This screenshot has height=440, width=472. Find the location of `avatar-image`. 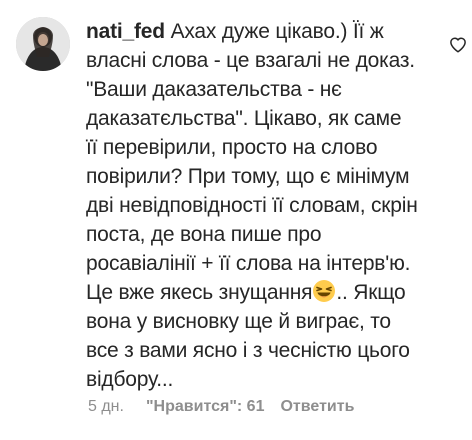

avatar-image is located at coordinates (43, 44).